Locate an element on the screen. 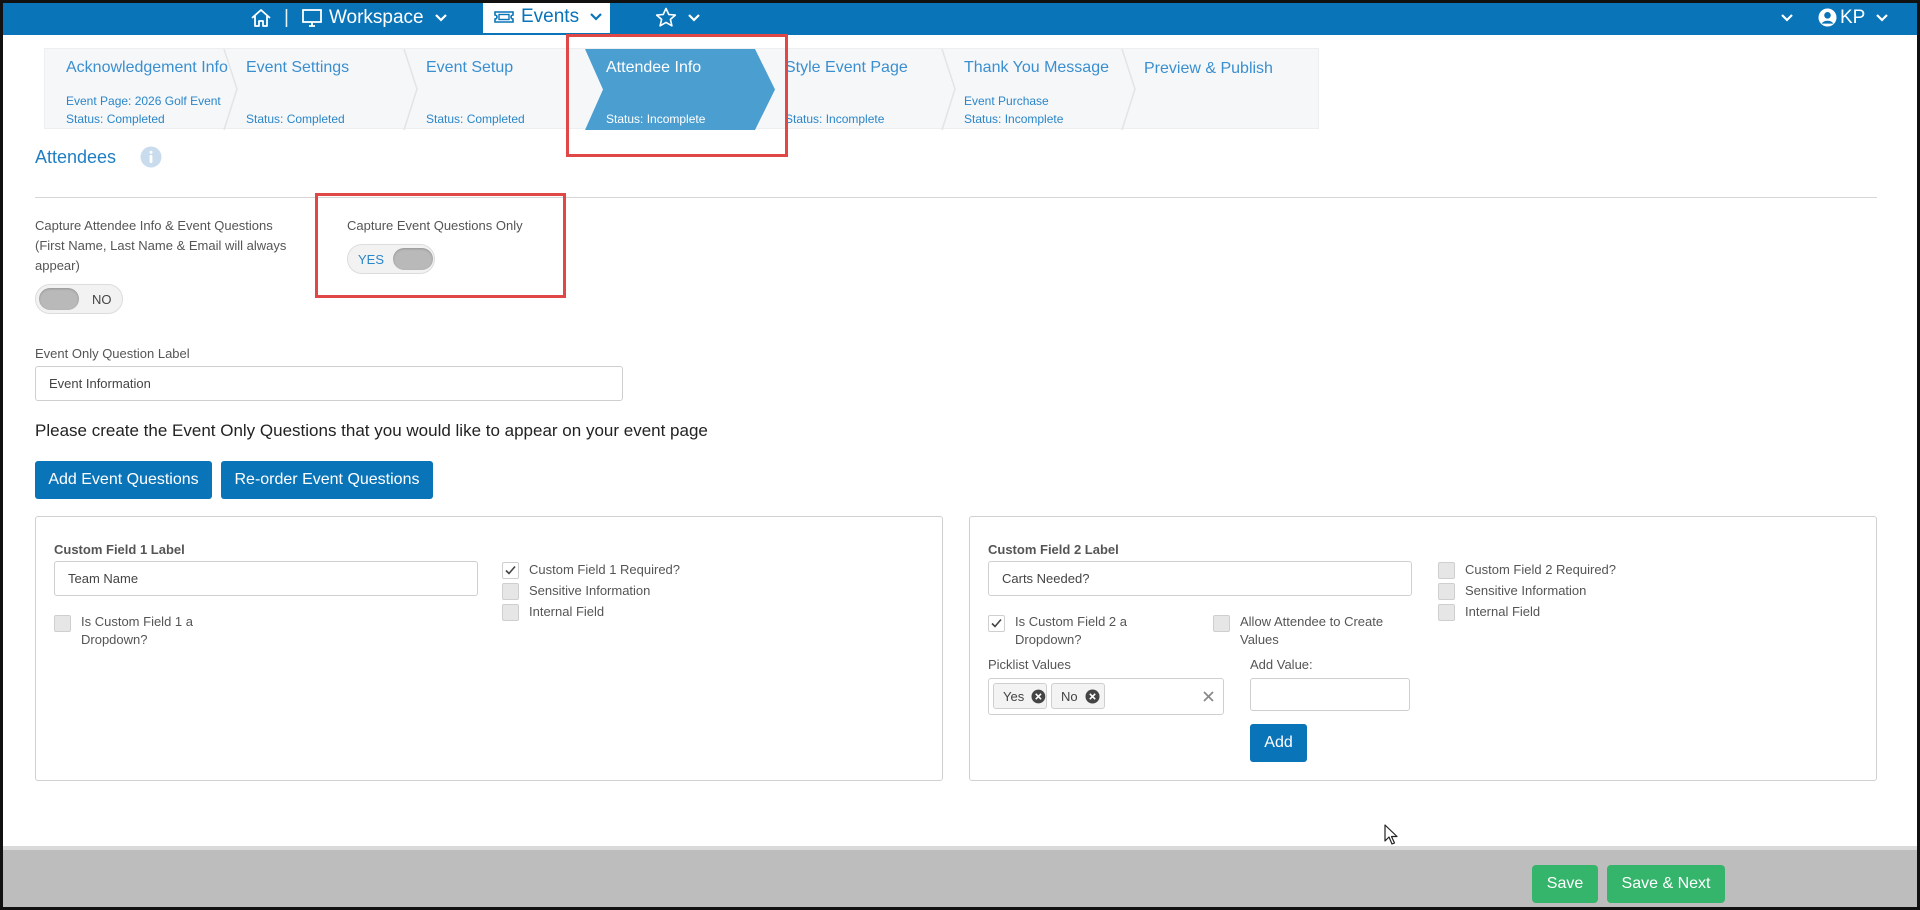  checkbox-label-line: Allow Attendee to Create is located at coordinates (1312, 621).